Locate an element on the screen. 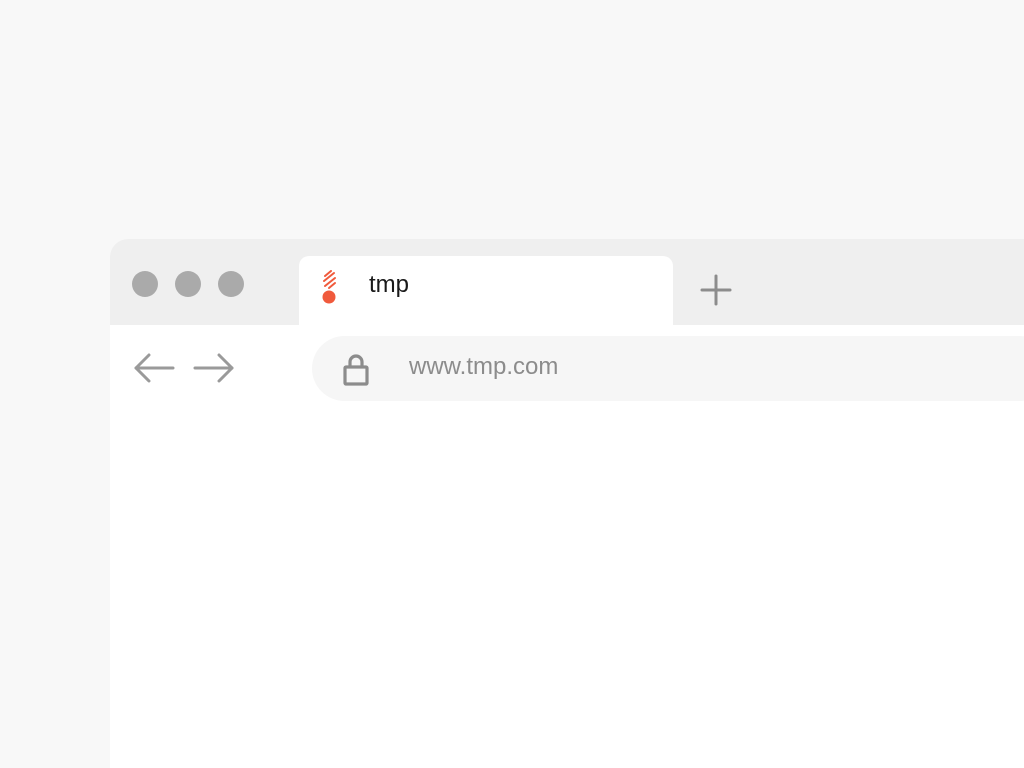 Image resolution: width=1024 pixels, height=768 pixels. tab-title: tmp is located at coordinates (389, 284).